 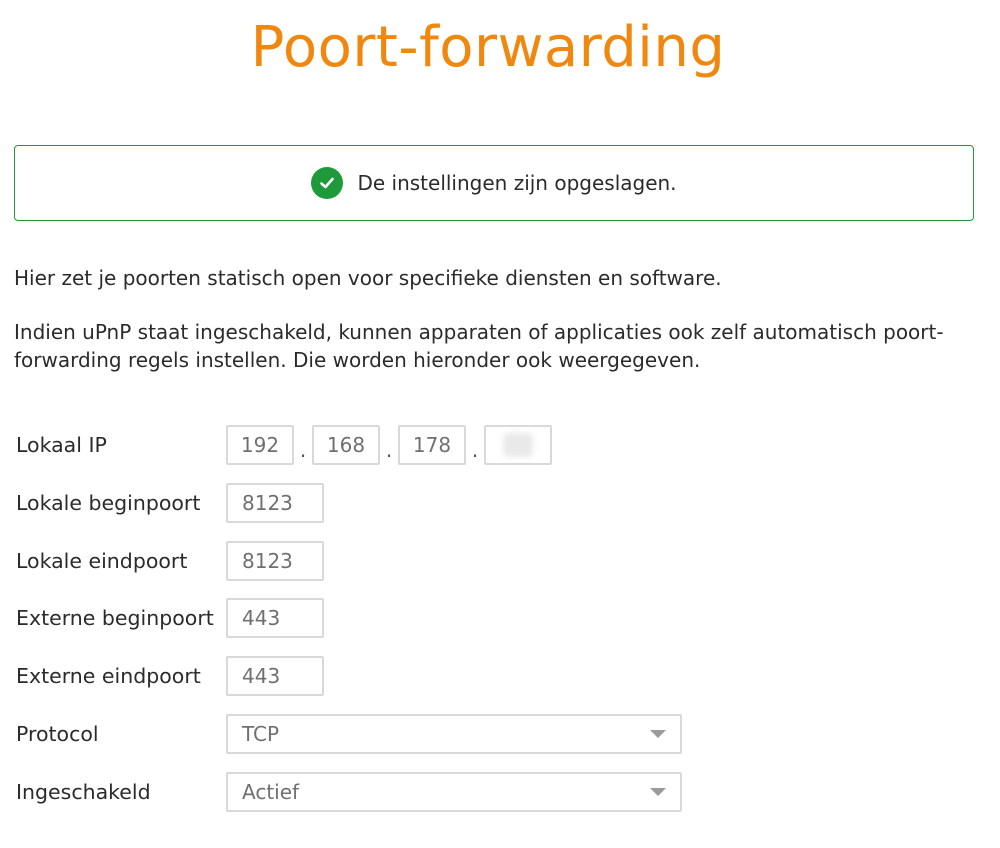 I want to click on external-start-port-row: Externe beginpoort 443, so click(x=170, y=618).